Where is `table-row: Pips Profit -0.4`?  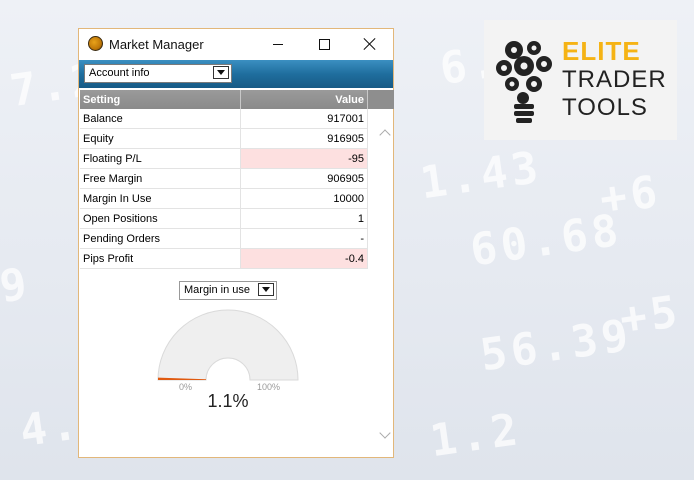 table-row: Pips Profit -0.4 is located at coordinates (224, 258).